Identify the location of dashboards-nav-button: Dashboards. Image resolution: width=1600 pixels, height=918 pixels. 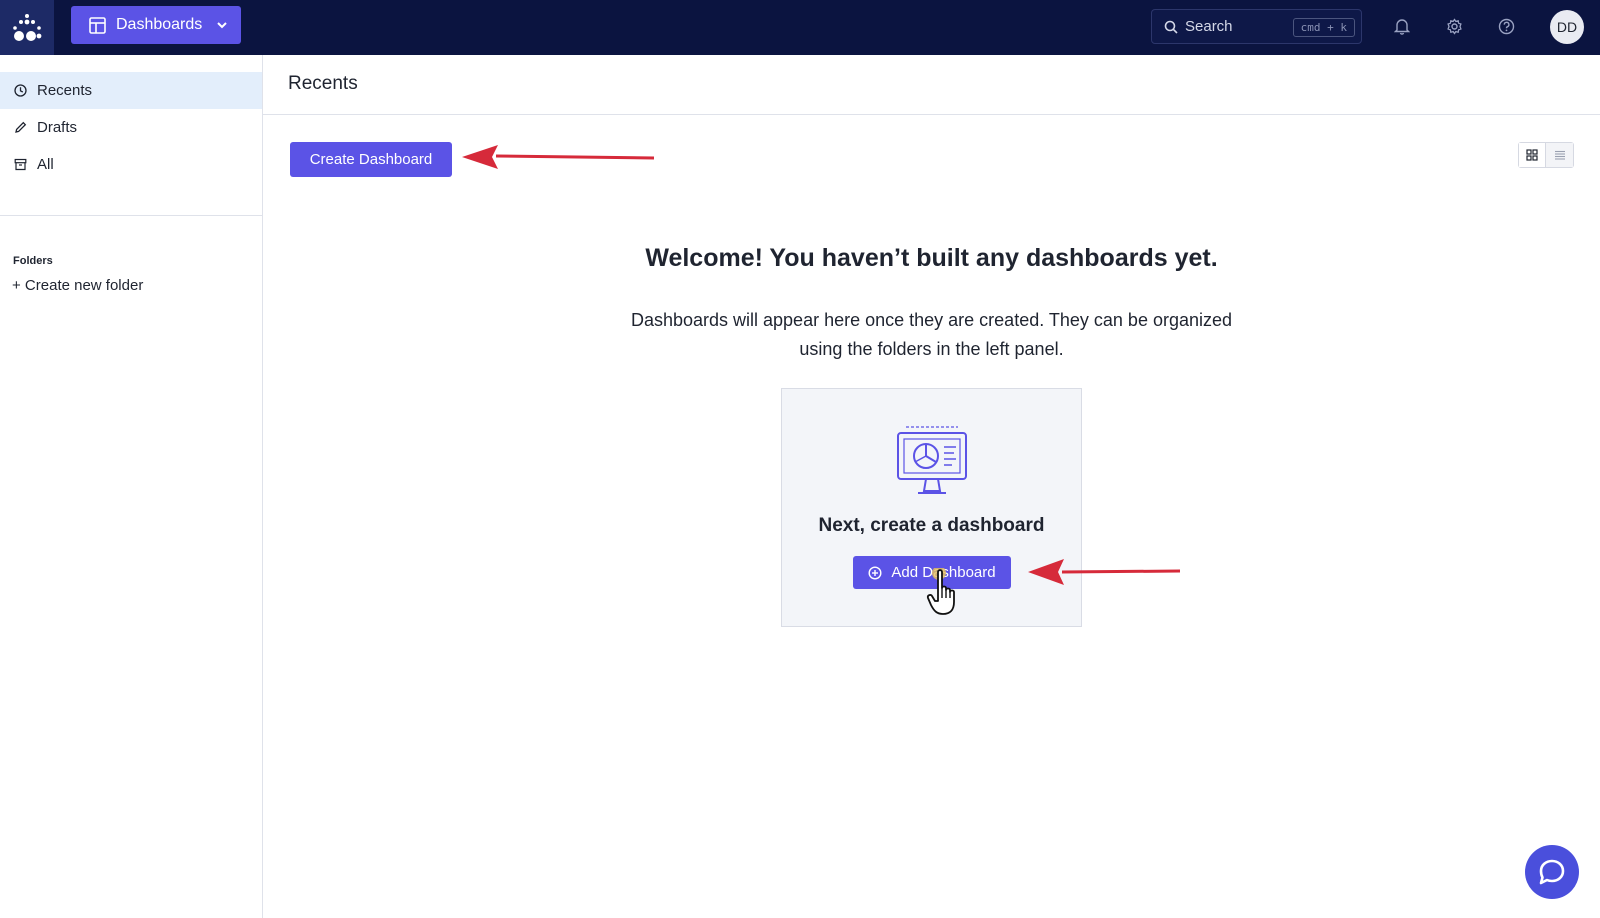
(156, 25).